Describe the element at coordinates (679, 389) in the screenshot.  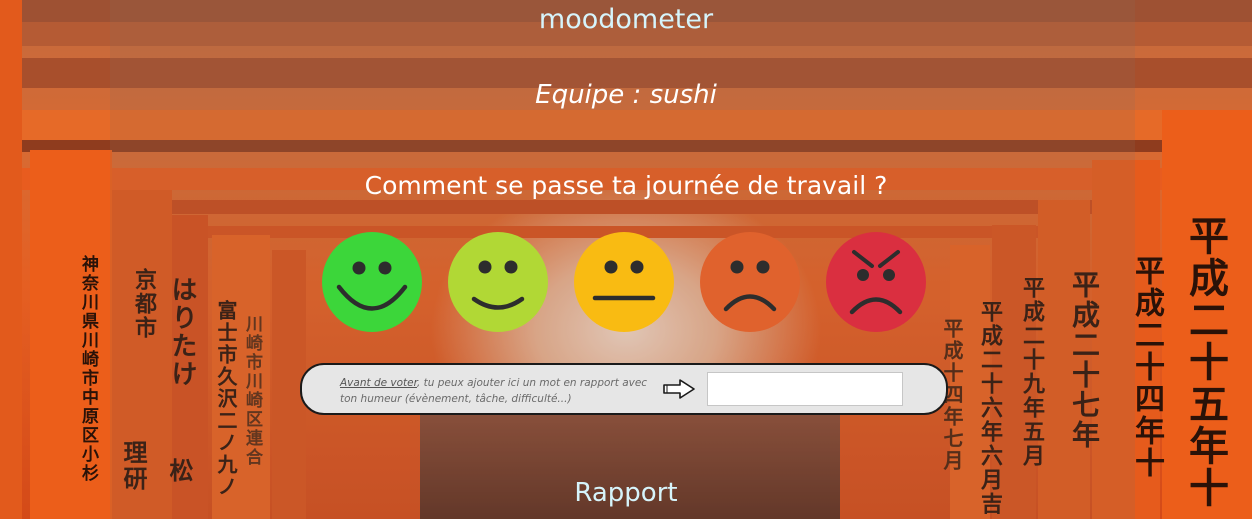
I see `right-arrow-icon` at that location.